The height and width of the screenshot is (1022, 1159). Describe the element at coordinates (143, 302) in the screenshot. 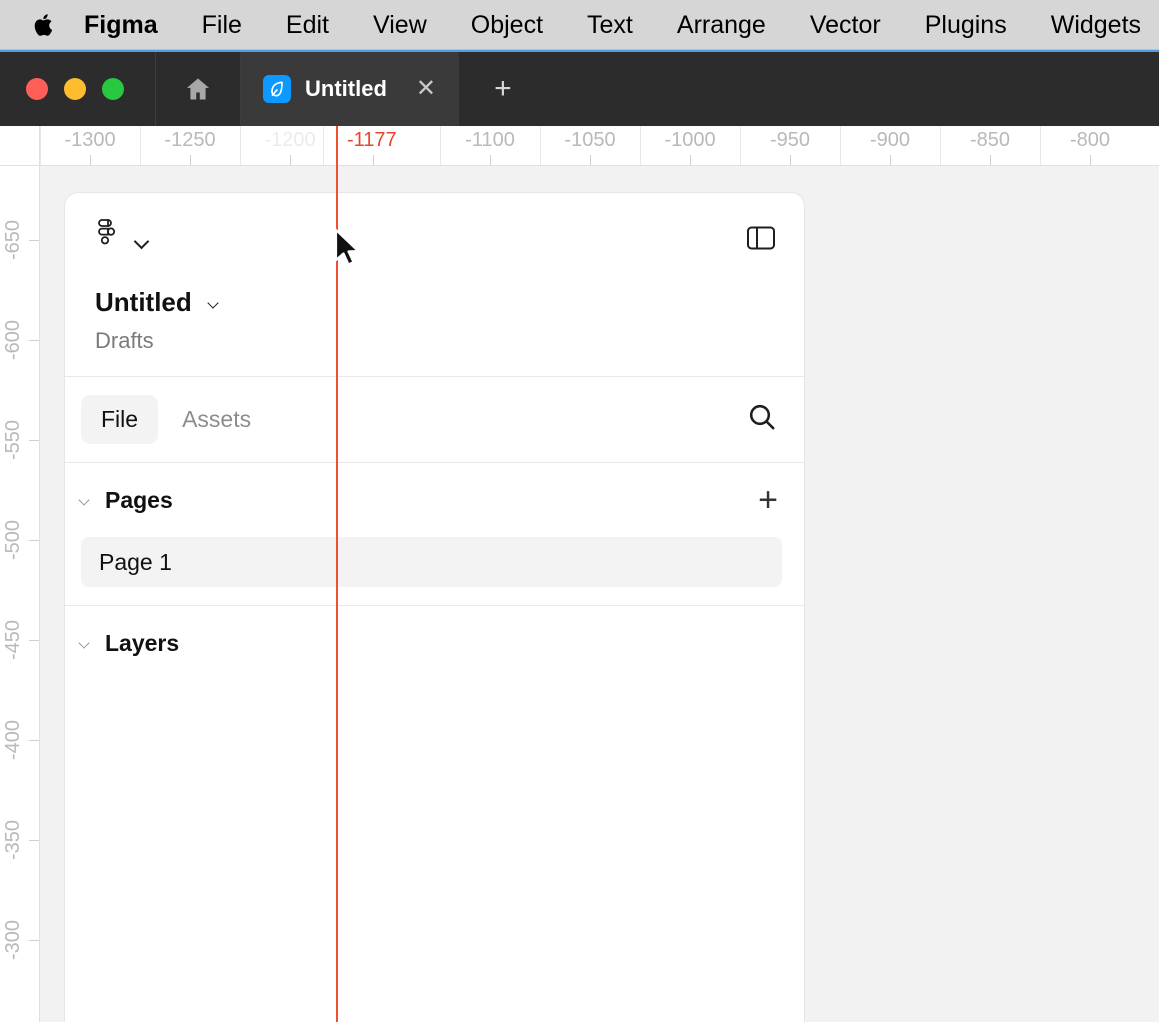

I see `page-title: Untitled` at that location.